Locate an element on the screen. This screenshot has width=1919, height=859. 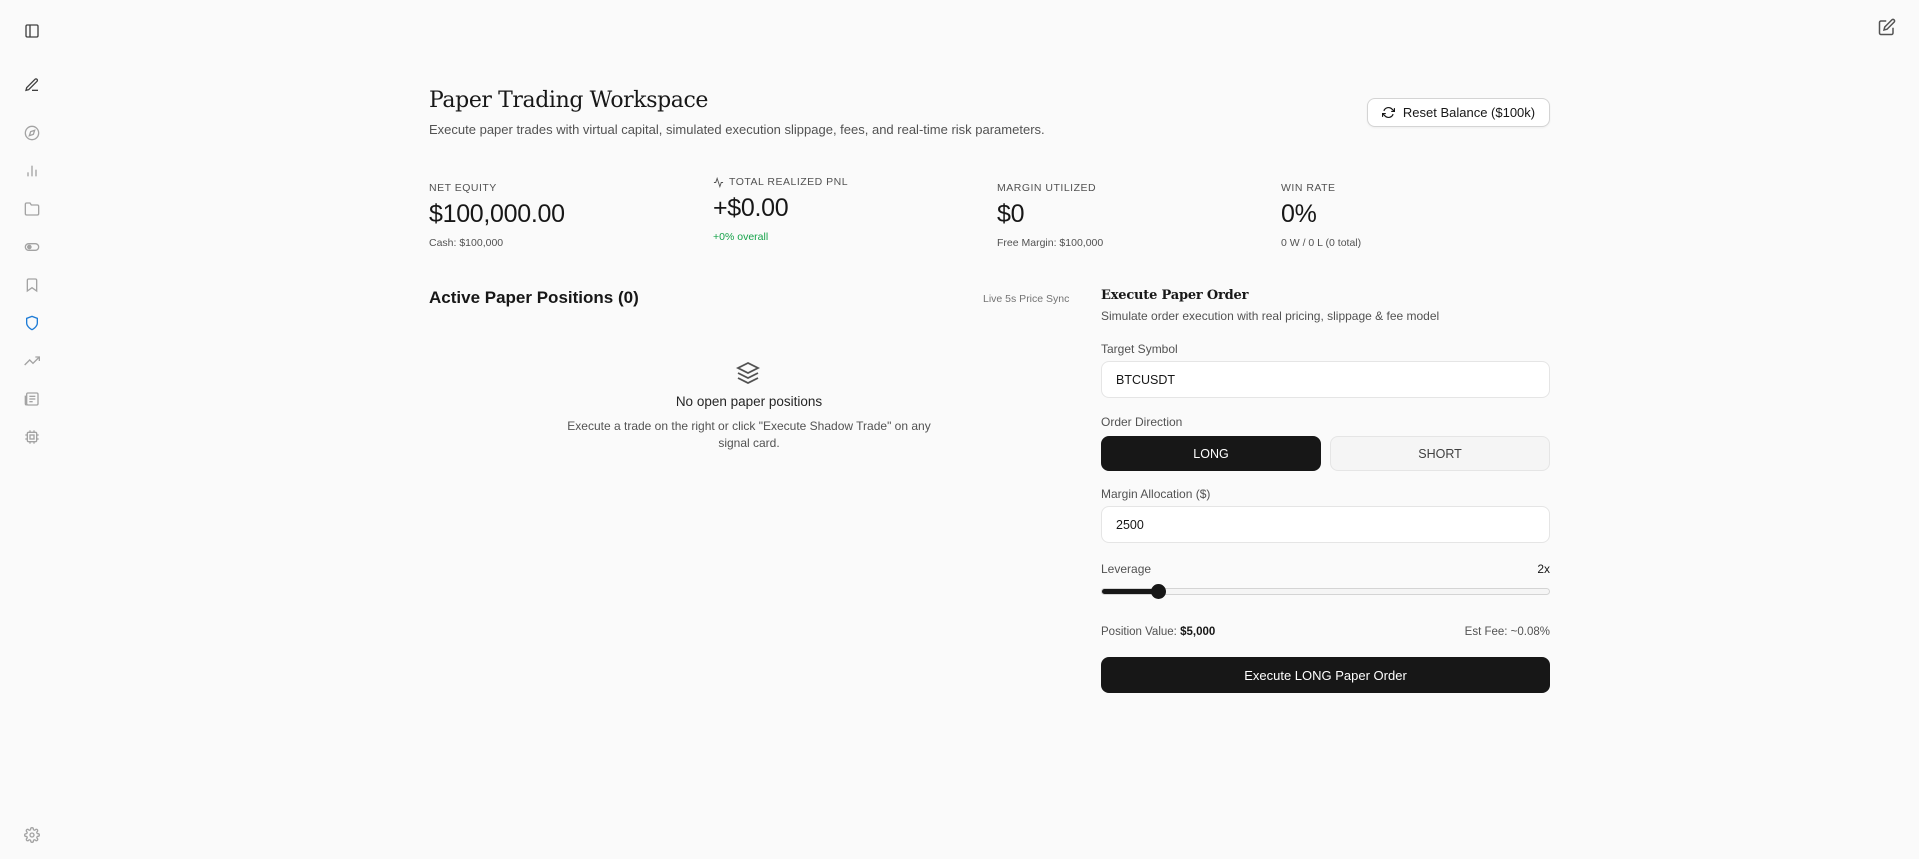
position-value-amount: $5,000 is located at coordinates (1198, 632).